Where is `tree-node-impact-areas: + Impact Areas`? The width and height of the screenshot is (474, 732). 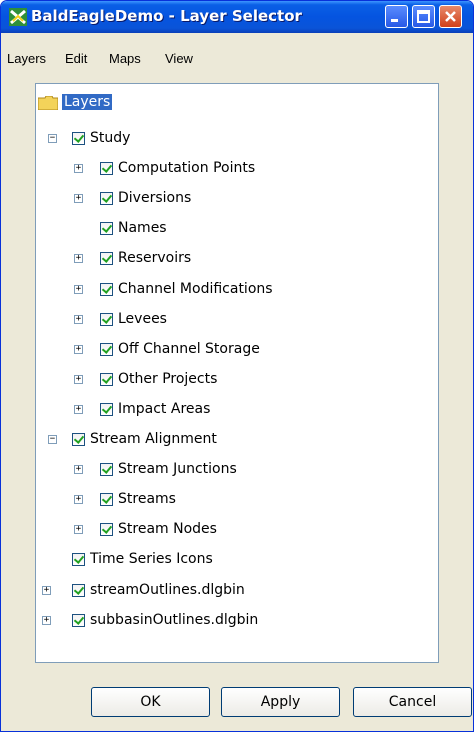
tree-node-impact-areas: + Impact Areas is located at coordinates (236, 409).